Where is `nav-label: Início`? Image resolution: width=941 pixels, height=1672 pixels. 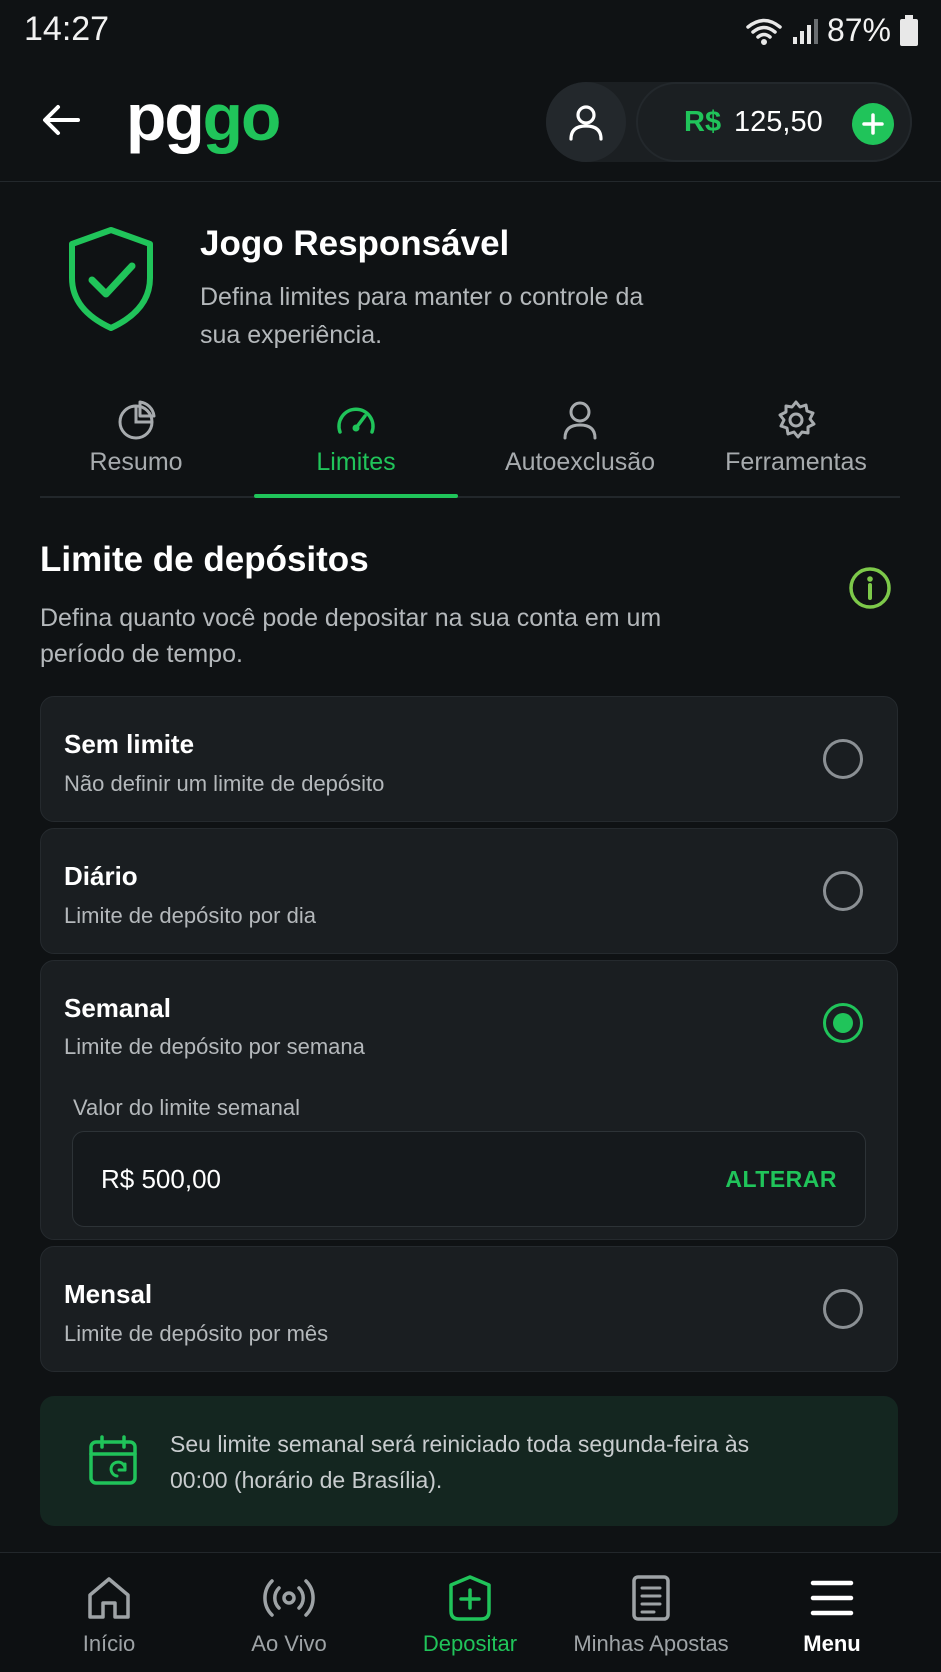
nav-label: Início is located at coordinates (109, 1643).